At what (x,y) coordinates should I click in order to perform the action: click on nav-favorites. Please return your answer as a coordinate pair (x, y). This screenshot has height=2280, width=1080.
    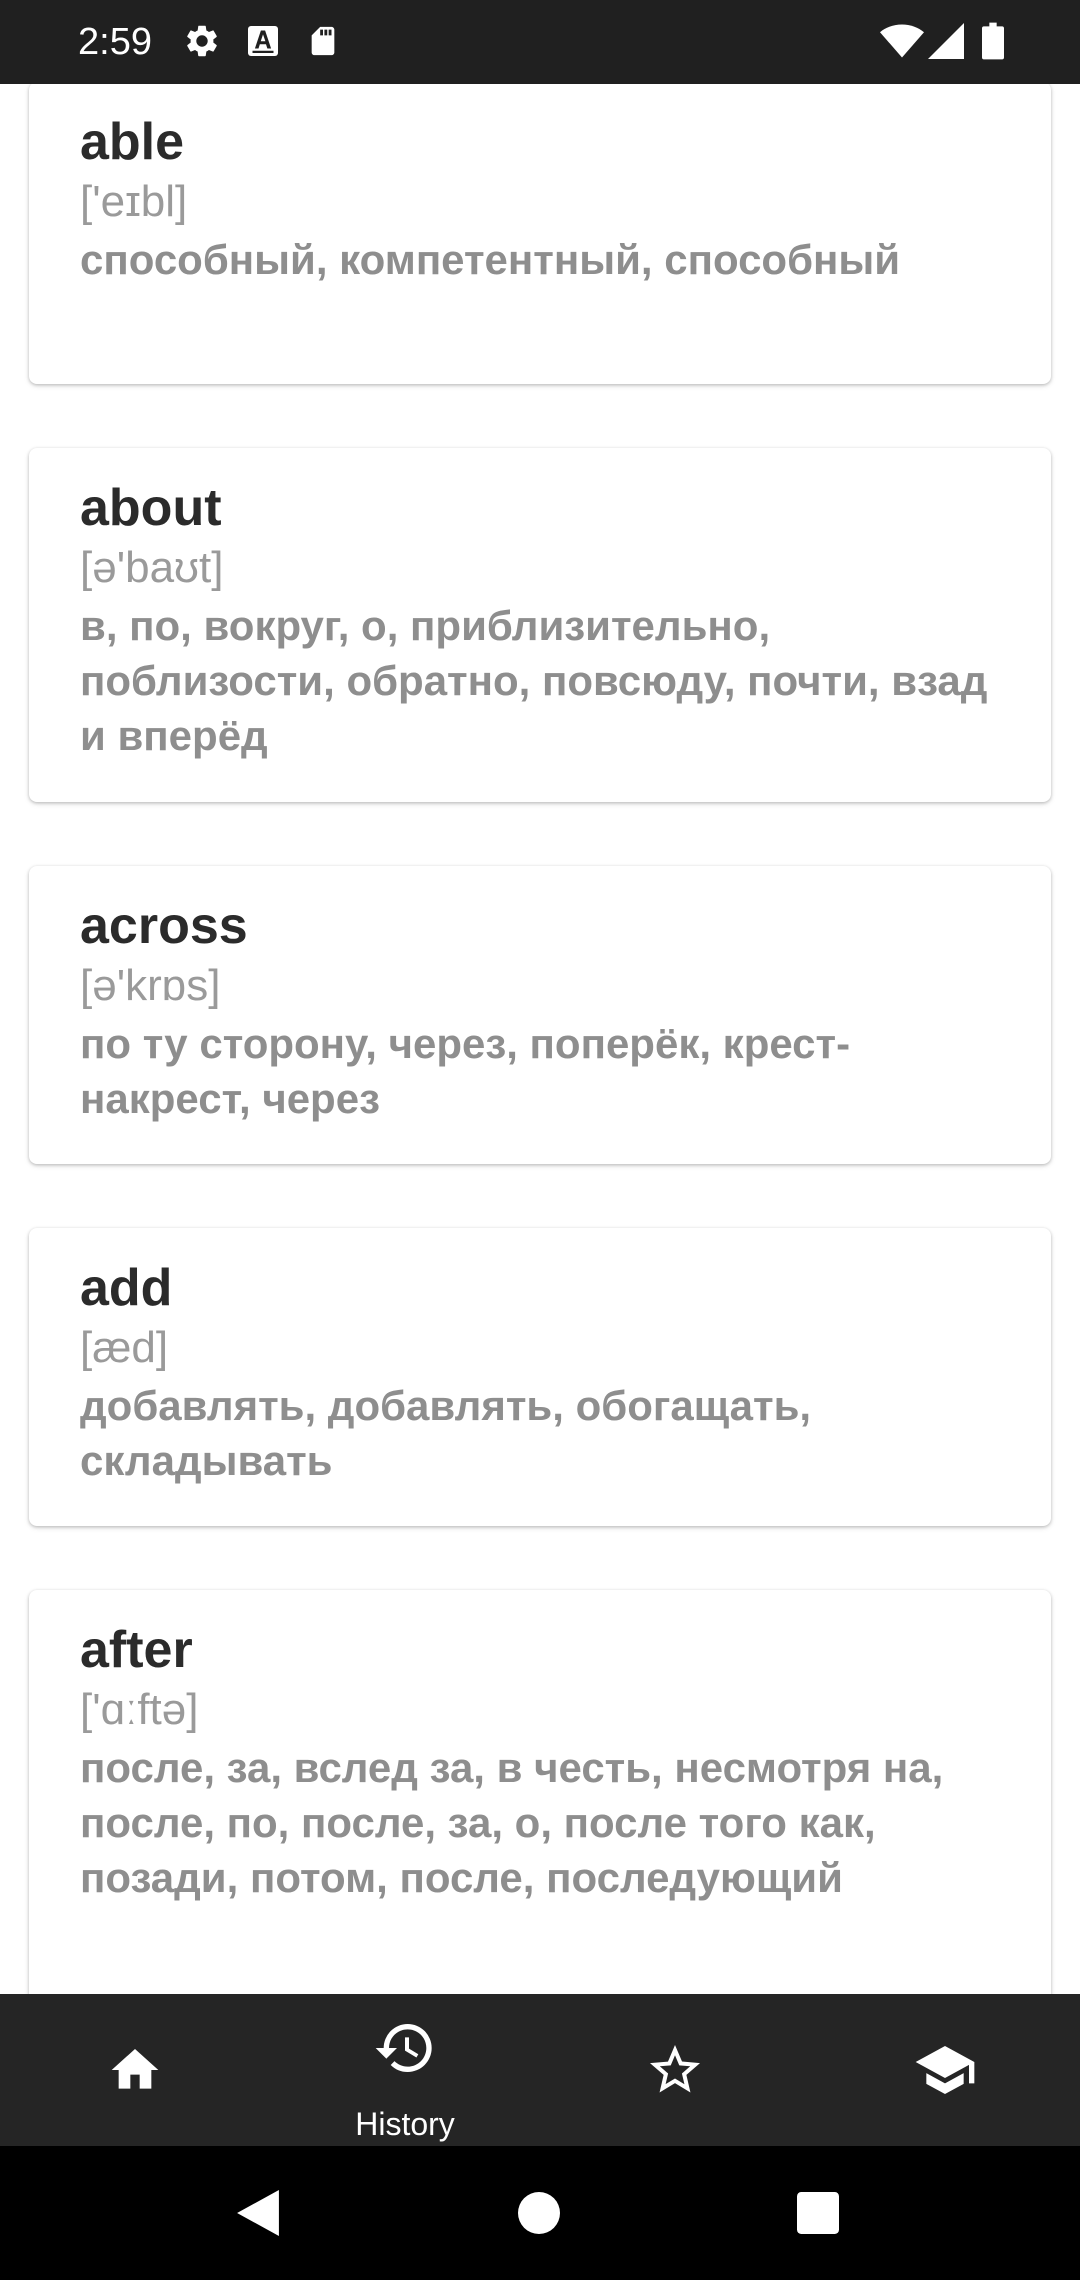
    Looking at the image, I should click on (675, 2070).